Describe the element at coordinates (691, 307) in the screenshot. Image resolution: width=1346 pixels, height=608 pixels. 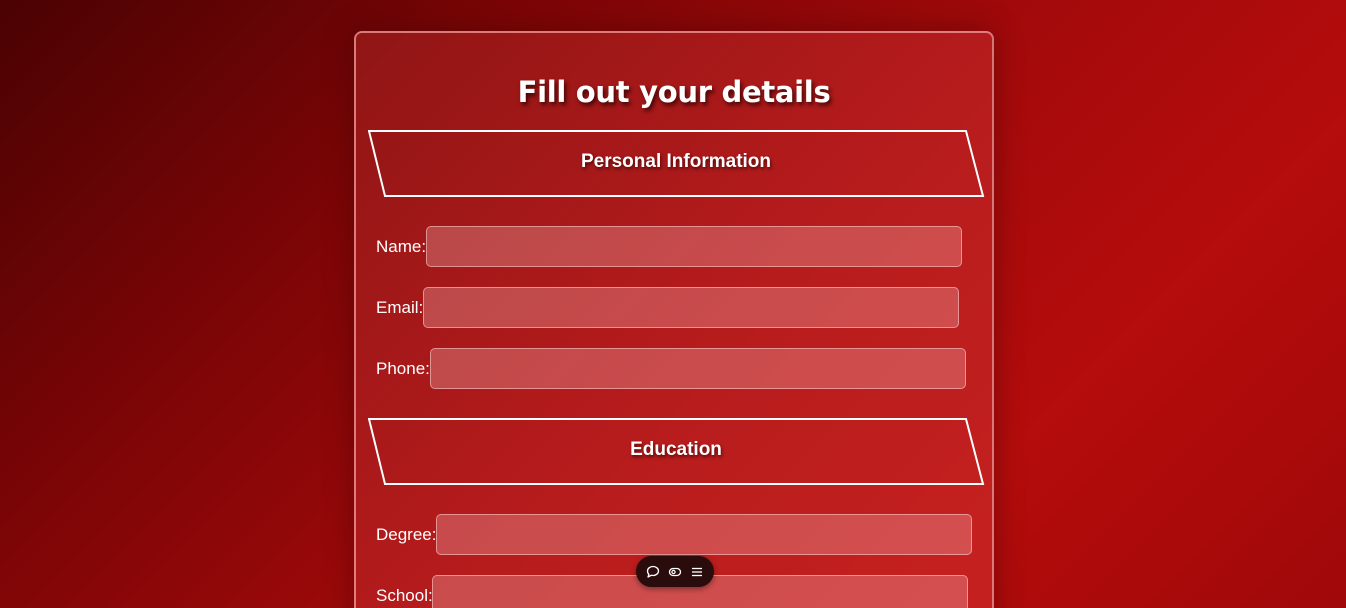
I see `email-field` at that location.